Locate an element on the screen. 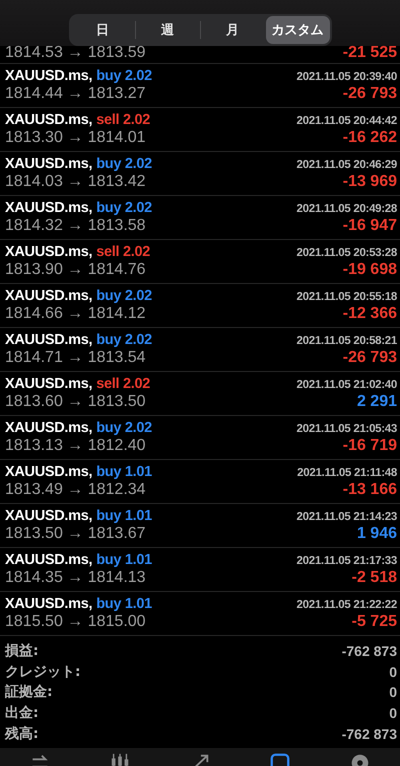 Image resolution: width=400 pixels, height=766 pixels. profit-value: -12 366 is located at coordinates (369, 314).